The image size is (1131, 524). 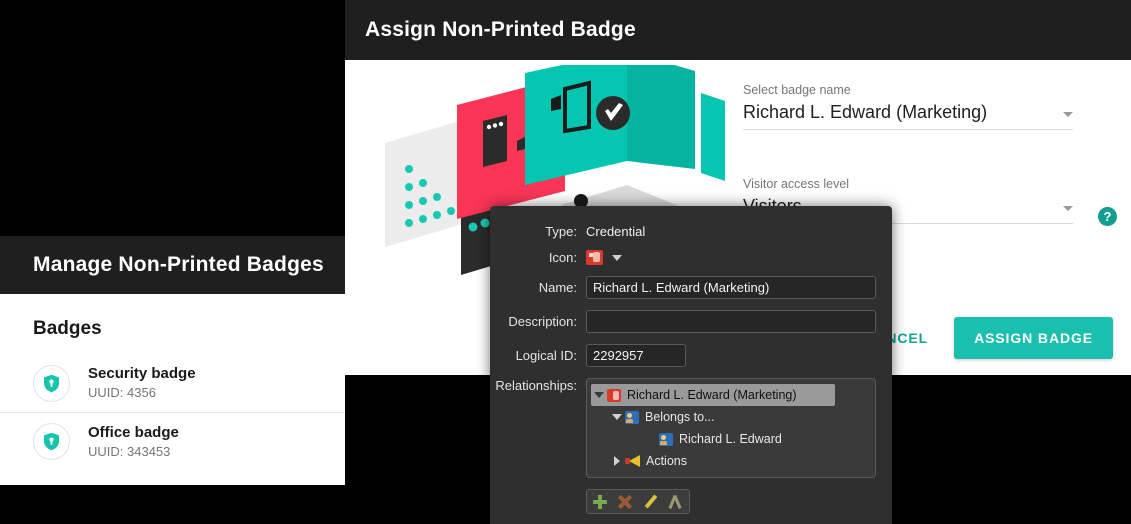 What do you see at coordinates (683, 257) in the screenshot?
I see `icon-row: Icon:` at bounding box center [683, 257].